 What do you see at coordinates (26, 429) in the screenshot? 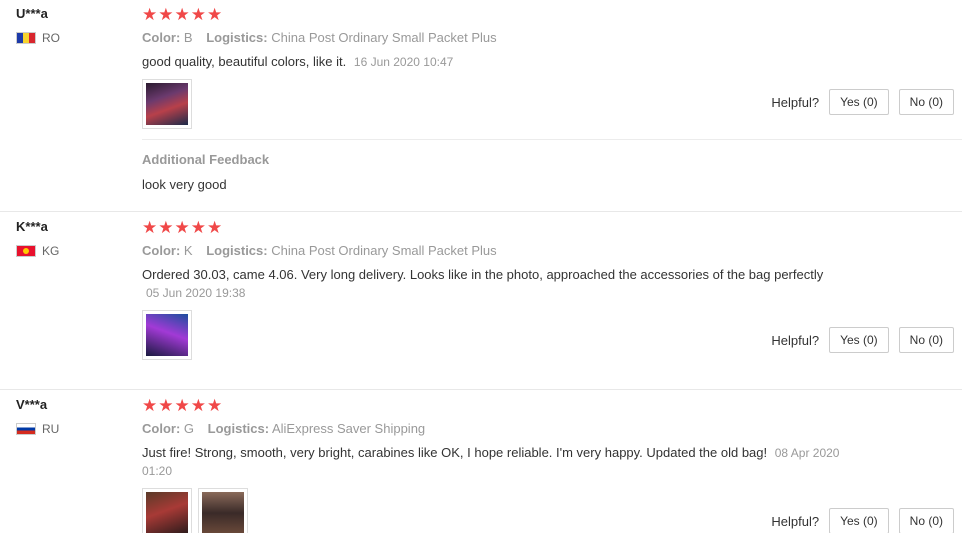
I see `russia-flag-icon` at bounding box center [26, 429].